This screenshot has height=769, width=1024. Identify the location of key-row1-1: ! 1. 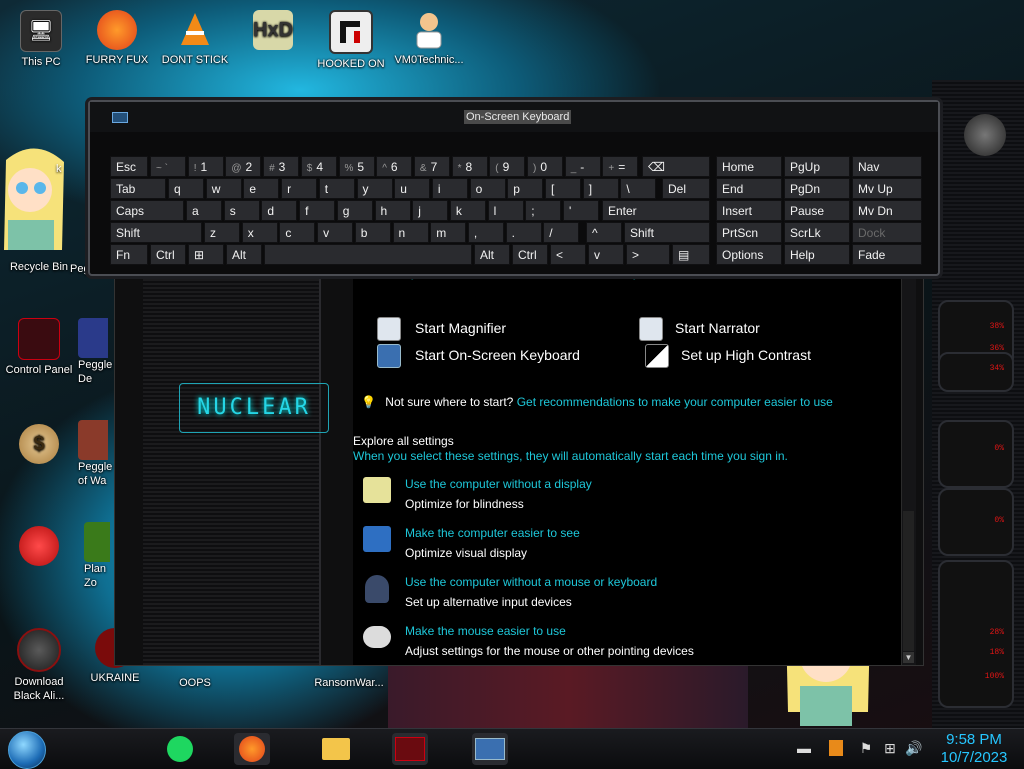
(205, 166).